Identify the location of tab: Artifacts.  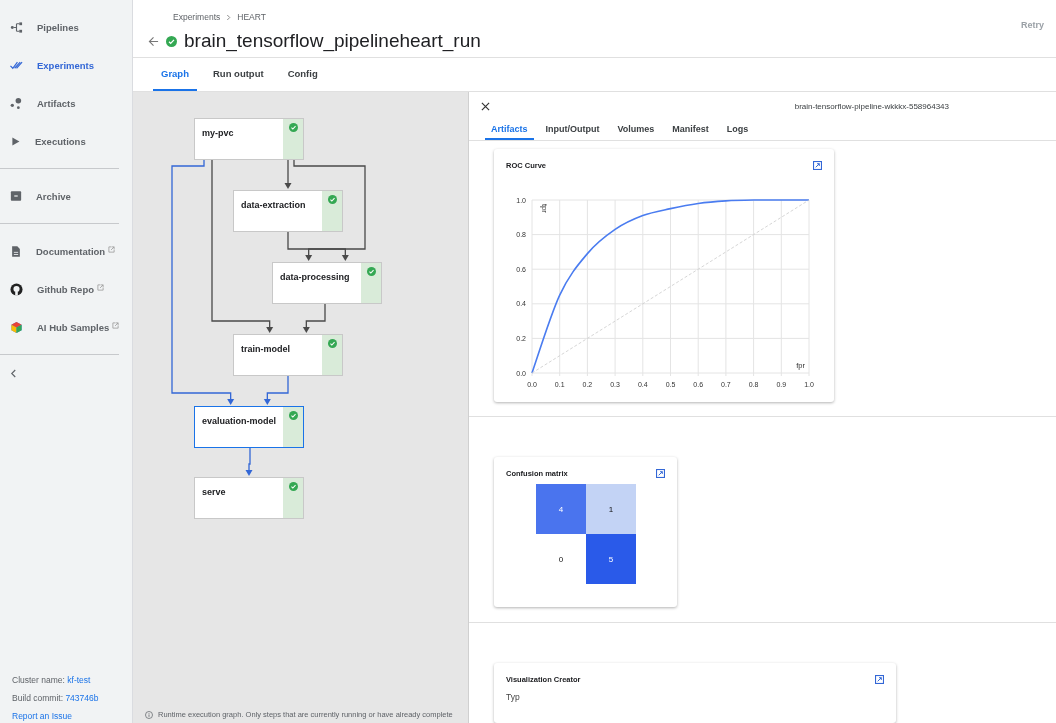
(509, 130).